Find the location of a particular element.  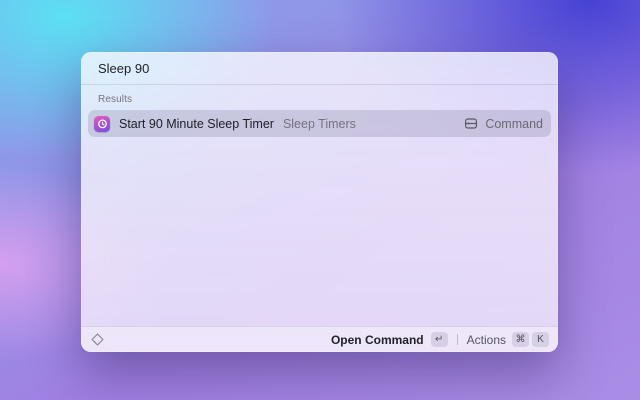

result-accessory: Command is located at coordinates (503, 124).